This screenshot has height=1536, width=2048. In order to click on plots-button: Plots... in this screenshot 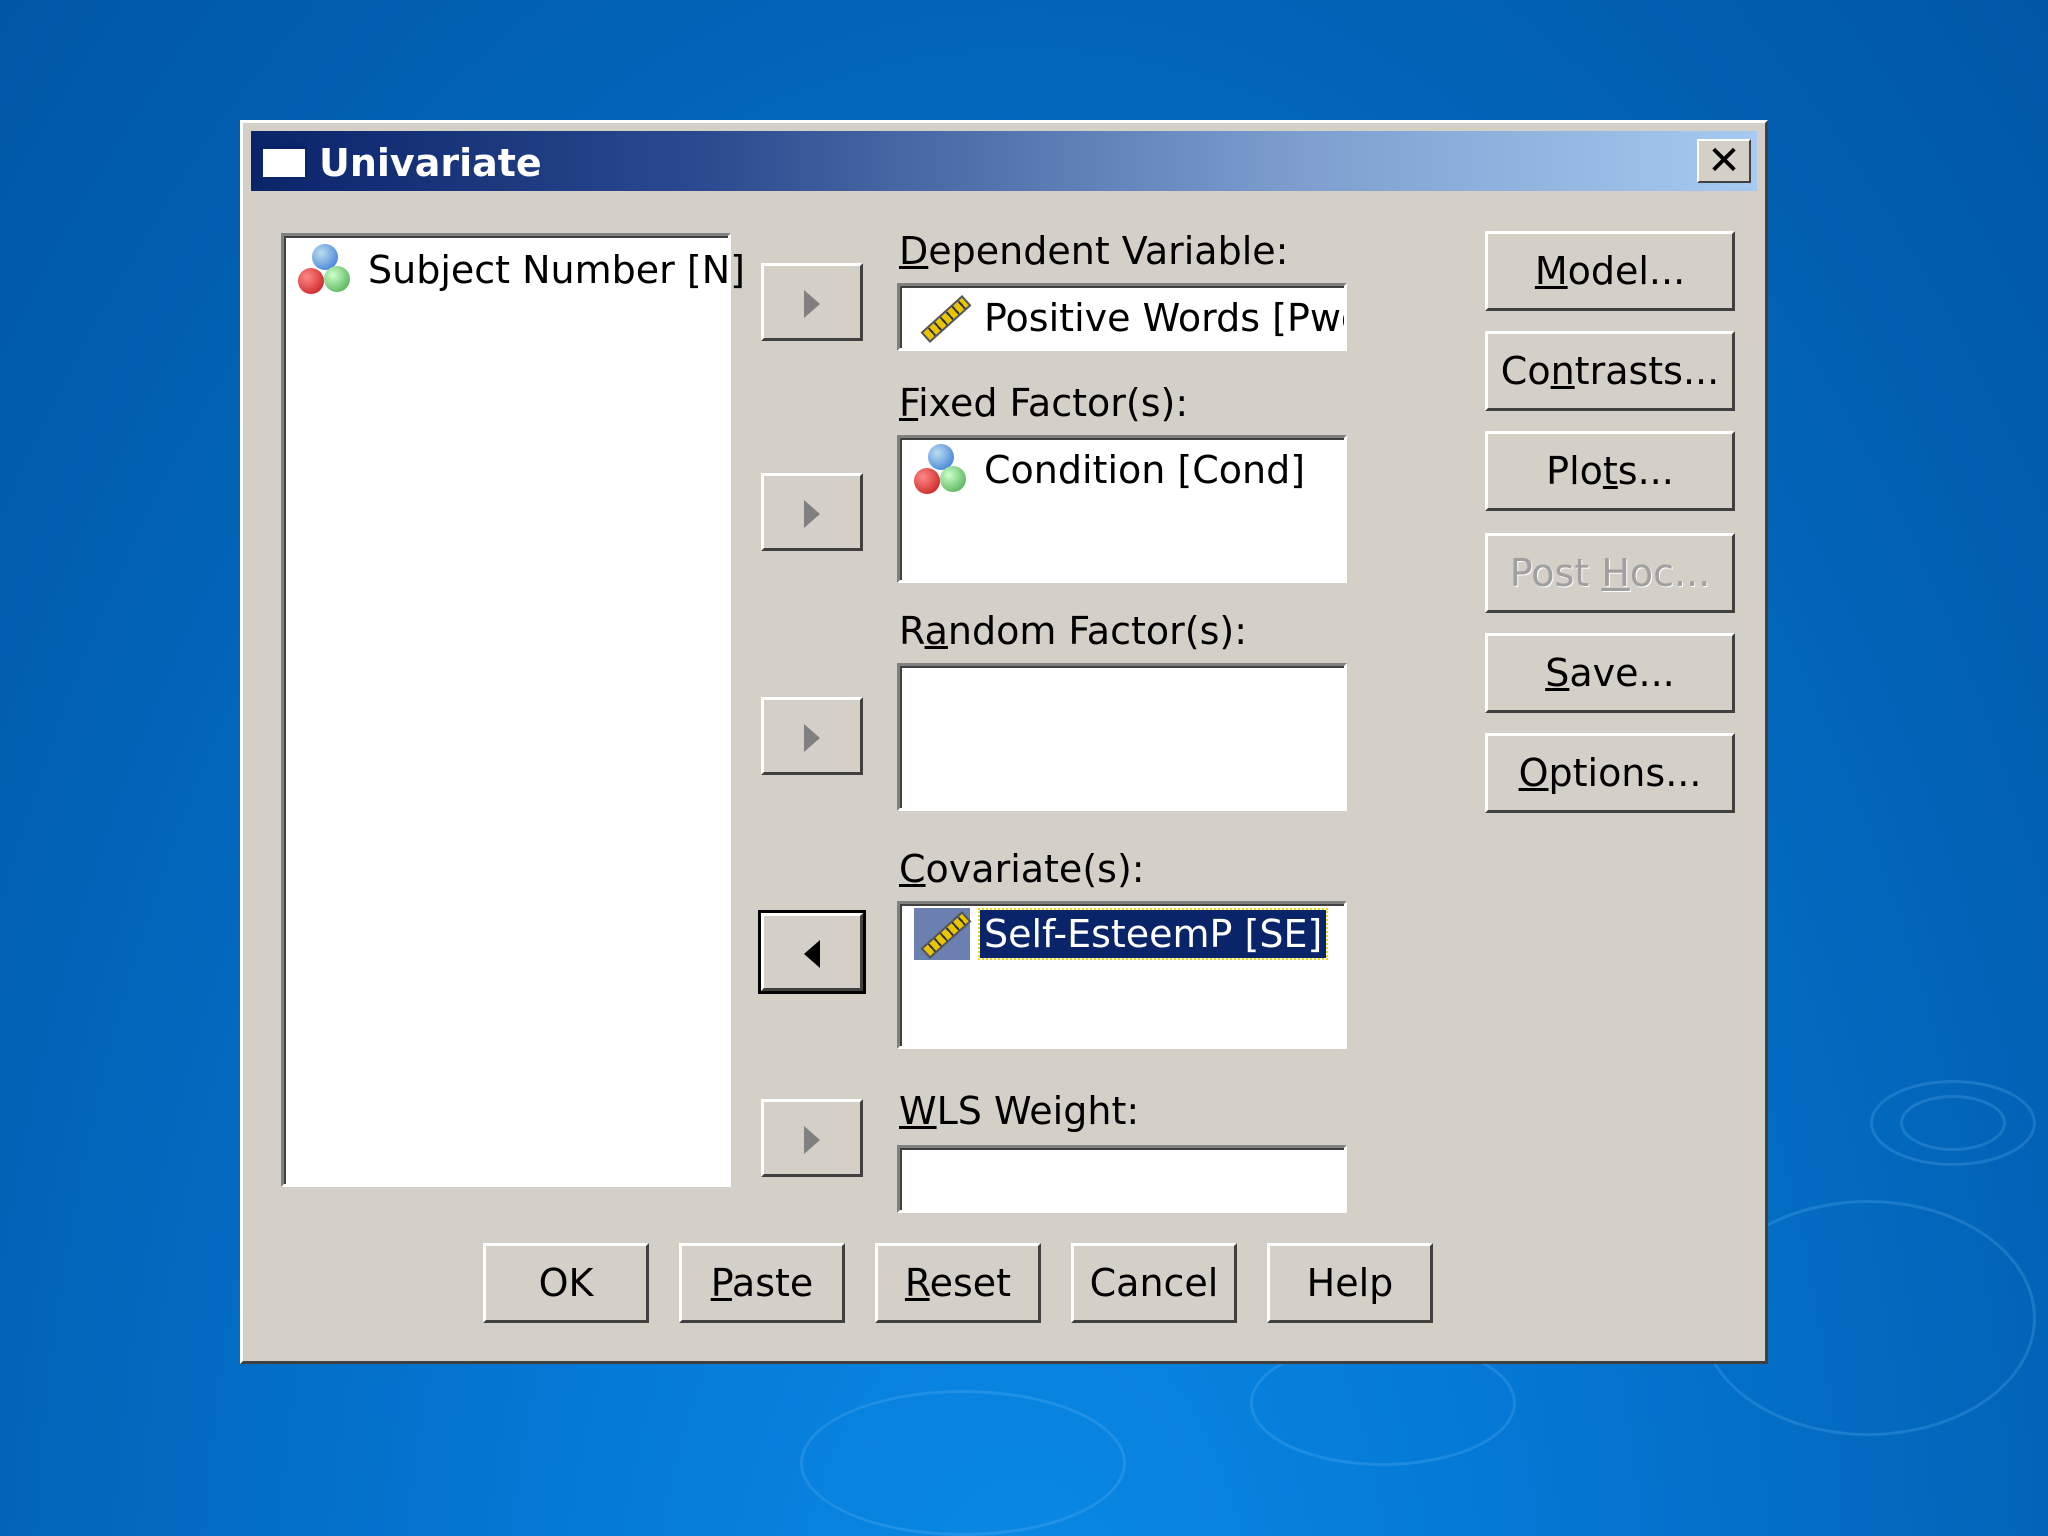, I will do `click(1610, 471)`.